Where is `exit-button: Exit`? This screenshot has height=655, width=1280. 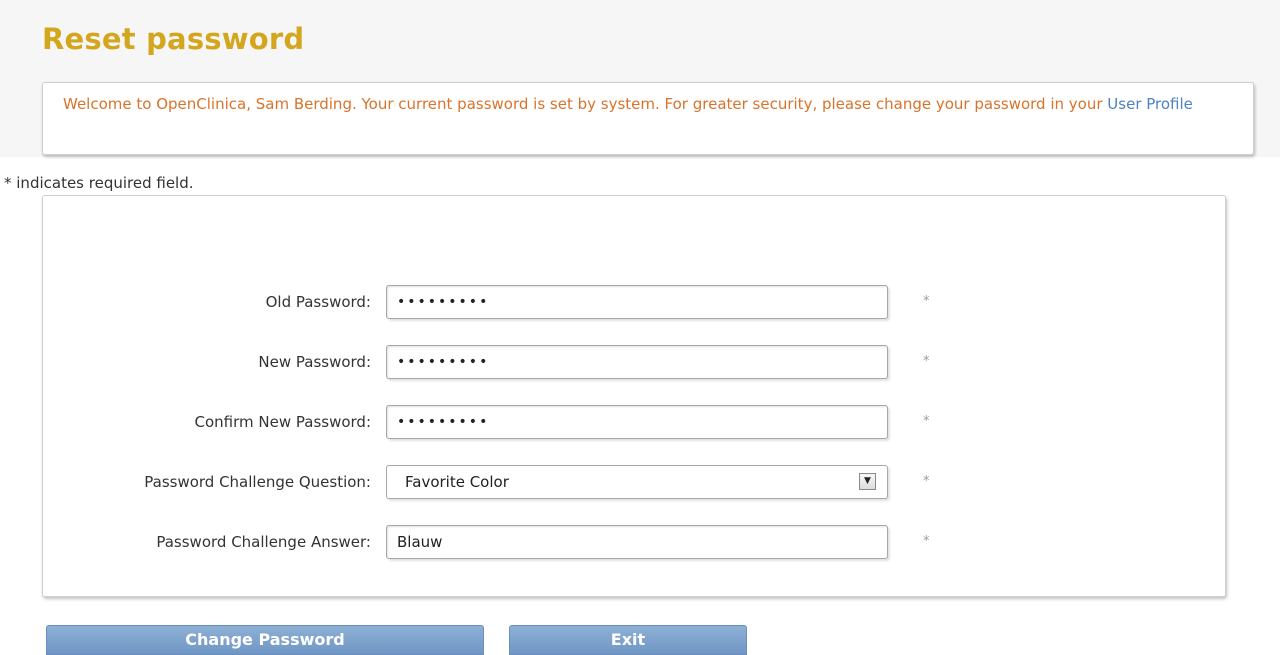 exit-button: Exit is located at coordinates (628, 640).